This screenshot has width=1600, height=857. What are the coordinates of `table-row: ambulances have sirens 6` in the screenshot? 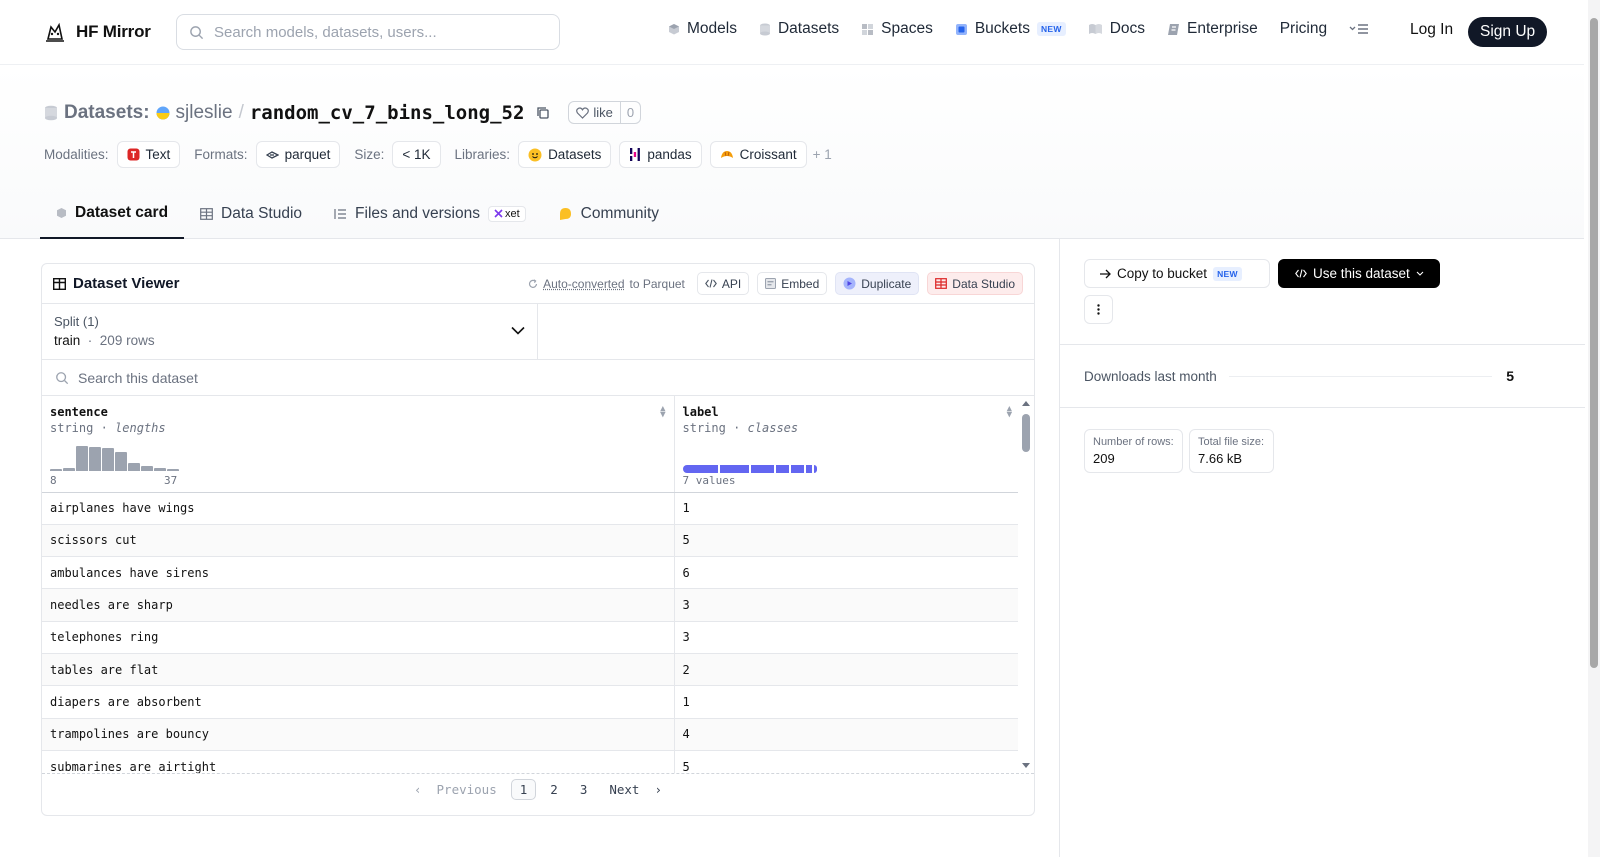 It's located at (531, 573).